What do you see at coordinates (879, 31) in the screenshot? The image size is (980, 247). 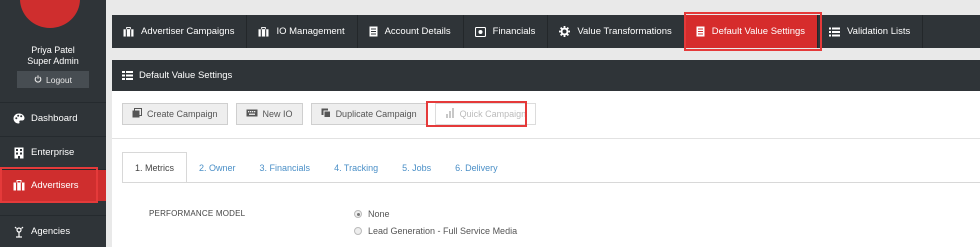 I see `nav-tab-label: Validation Lists` at bounding box center [879, 31].